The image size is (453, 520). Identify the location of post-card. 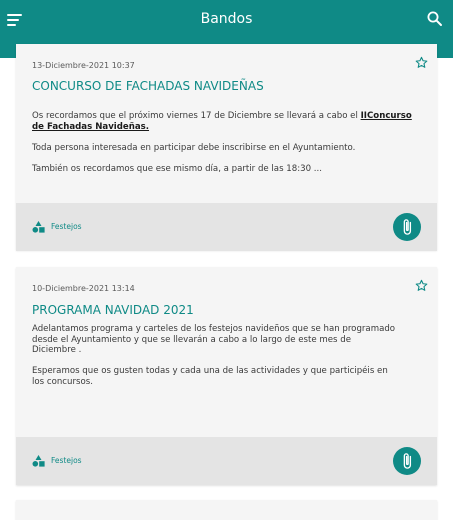
(226, 510).